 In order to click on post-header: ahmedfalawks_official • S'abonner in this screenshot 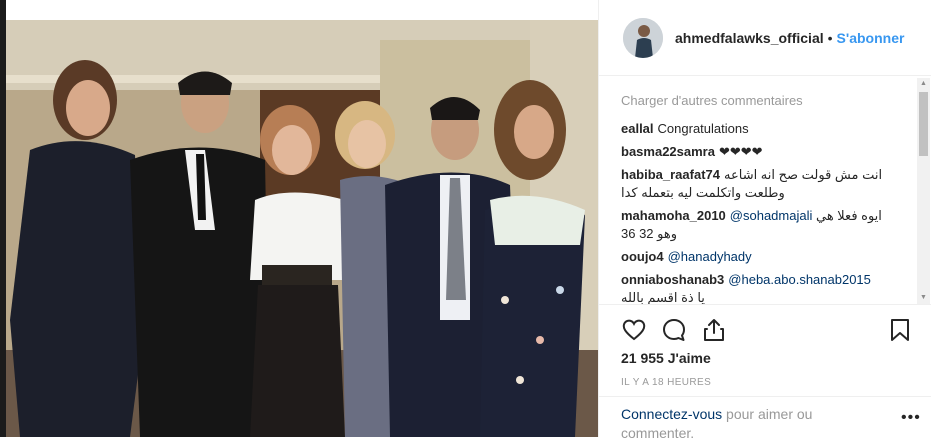, I will do `click(765, 38)`.